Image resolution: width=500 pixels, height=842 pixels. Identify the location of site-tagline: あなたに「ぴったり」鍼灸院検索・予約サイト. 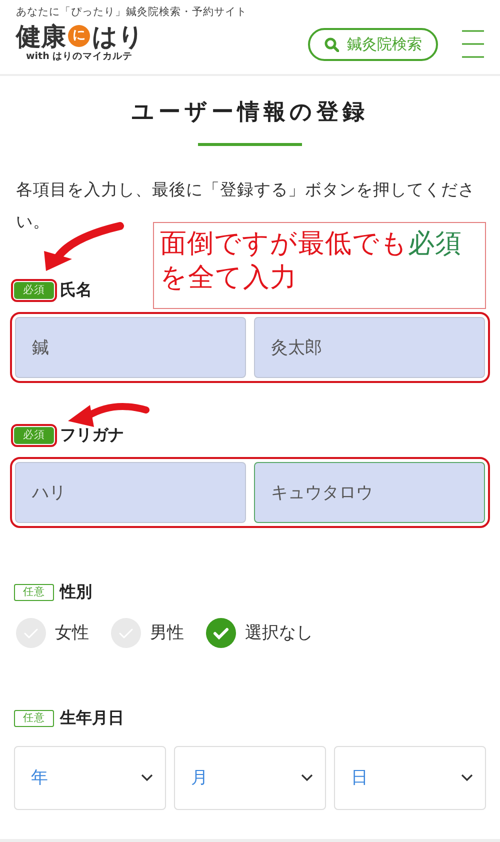
(131, 12).